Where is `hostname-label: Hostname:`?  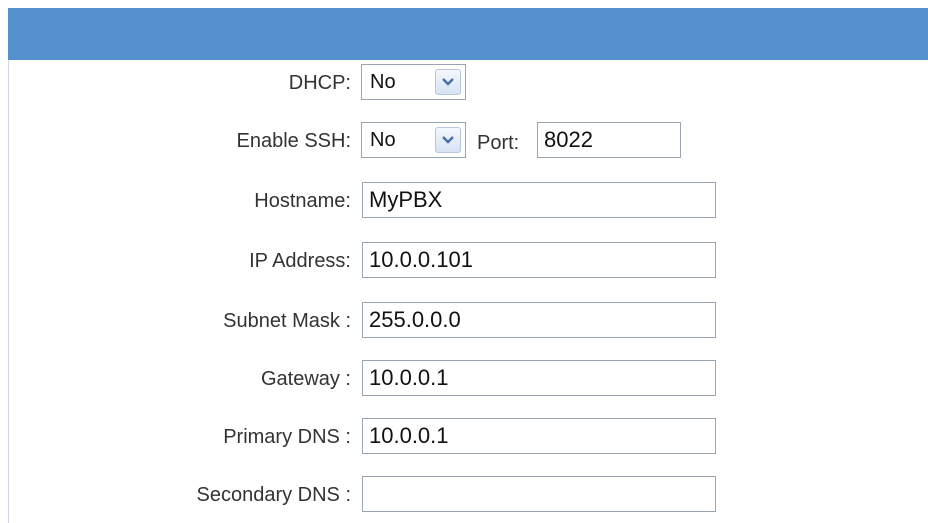
hostname-label: Hostname: is located at coordinates (302, 201).